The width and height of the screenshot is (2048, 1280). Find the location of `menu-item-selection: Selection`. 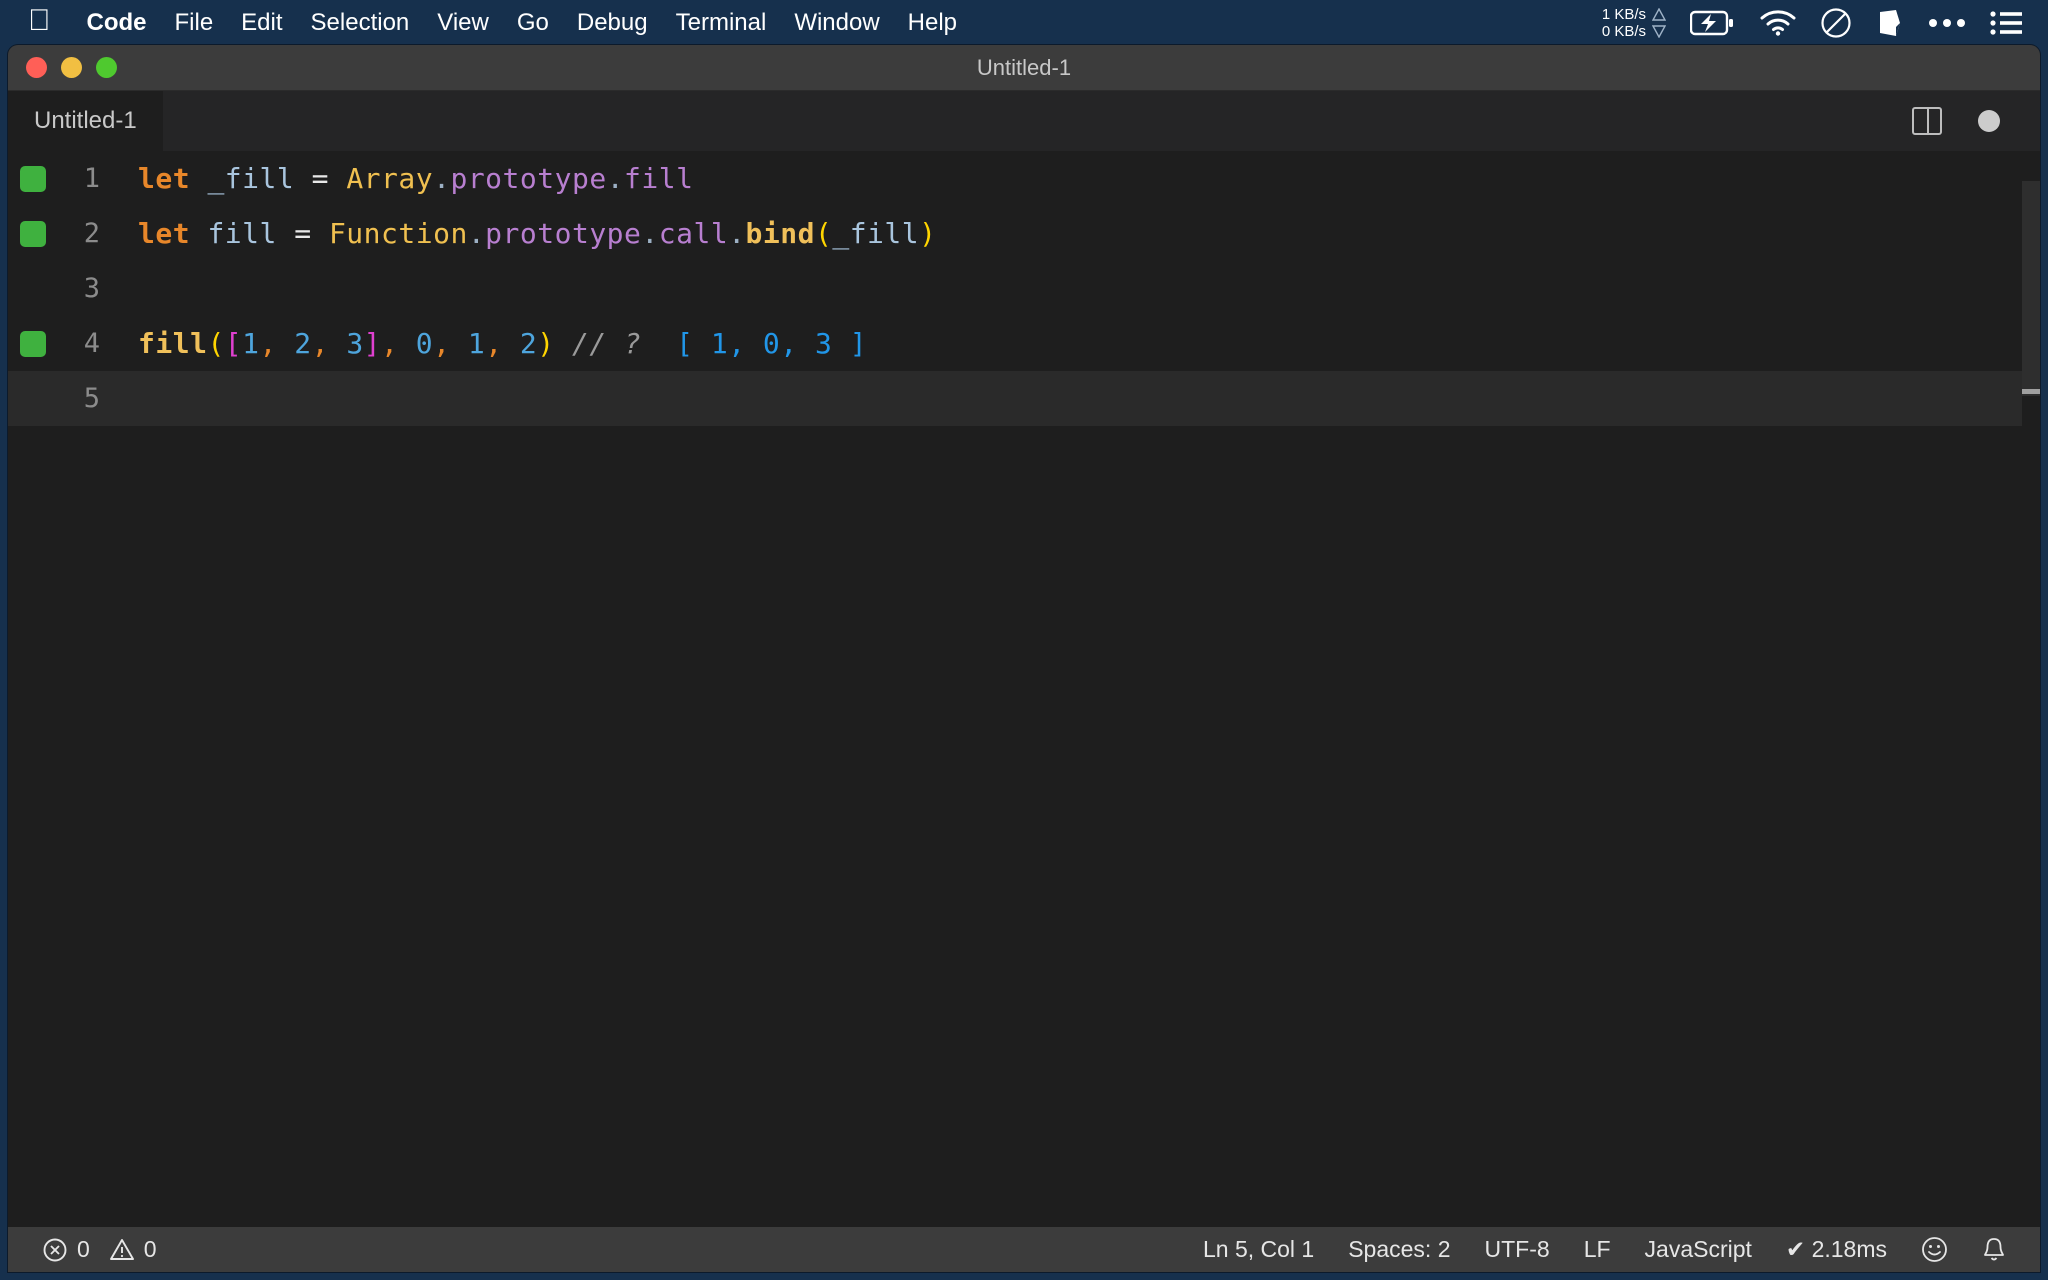

menu-item-selection: Selection is located at coordinates (360, 23).